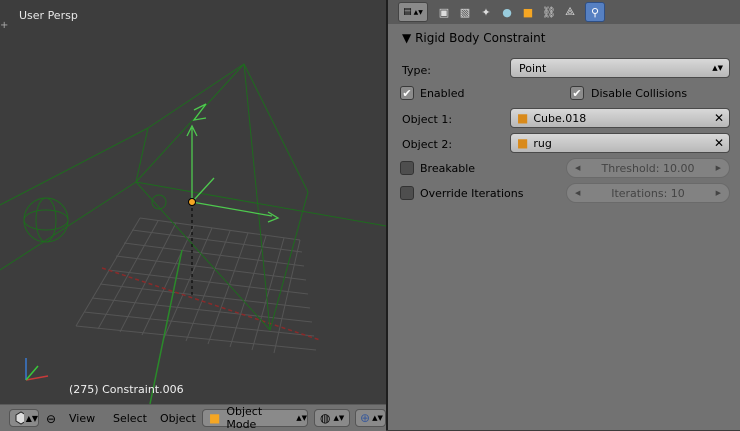  Describe the element at coordinates (620, 143) in the screenshot. I see `object2-field: ■ rug ✕` at that location.